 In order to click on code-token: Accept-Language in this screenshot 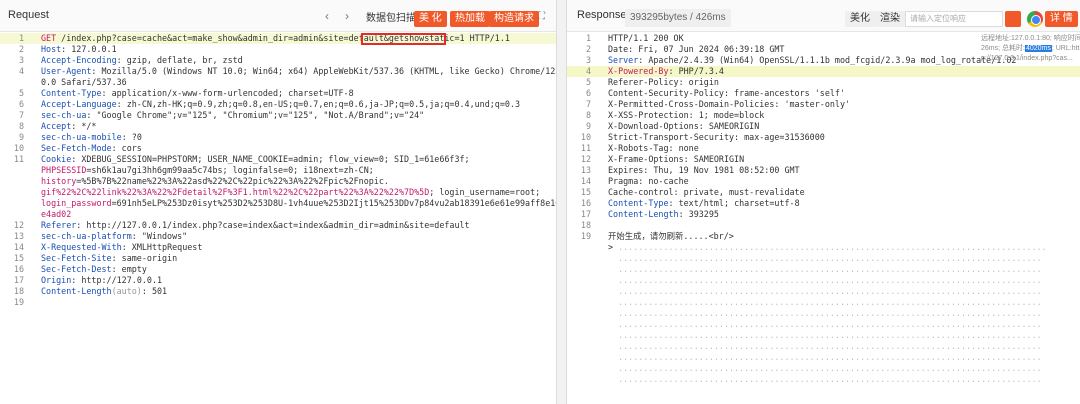, I will do `click(79, 104)`.